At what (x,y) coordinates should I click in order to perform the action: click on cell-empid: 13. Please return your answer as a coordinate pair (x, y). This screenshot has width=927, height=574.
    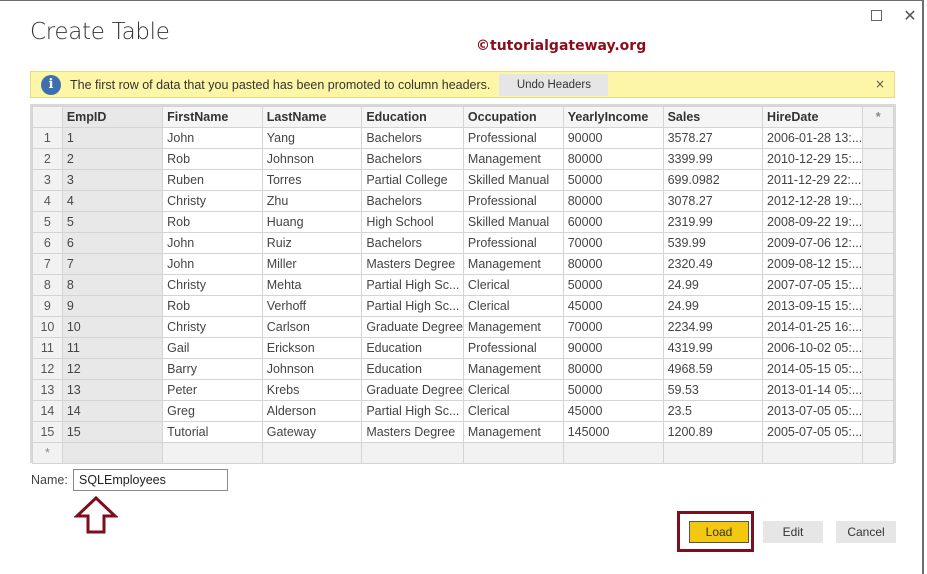
    Looking at the image, I should click on (112, 390).